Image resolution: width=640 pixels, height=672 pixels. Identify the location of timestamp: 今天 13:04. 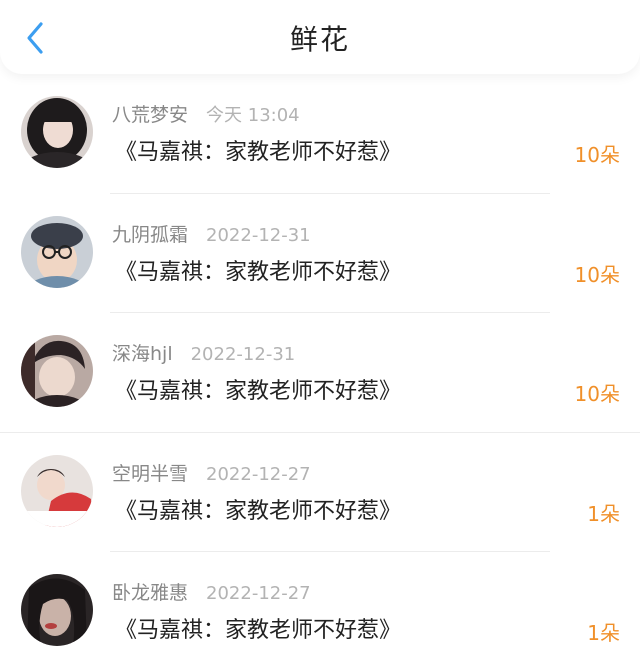
(253, 115).